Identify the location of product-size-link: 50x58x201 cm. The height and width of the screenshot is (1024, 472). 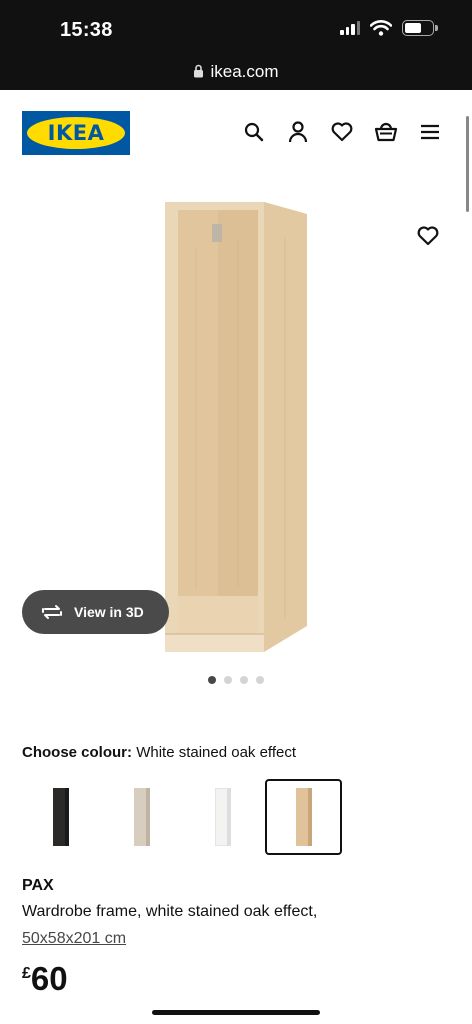
(74, 939).